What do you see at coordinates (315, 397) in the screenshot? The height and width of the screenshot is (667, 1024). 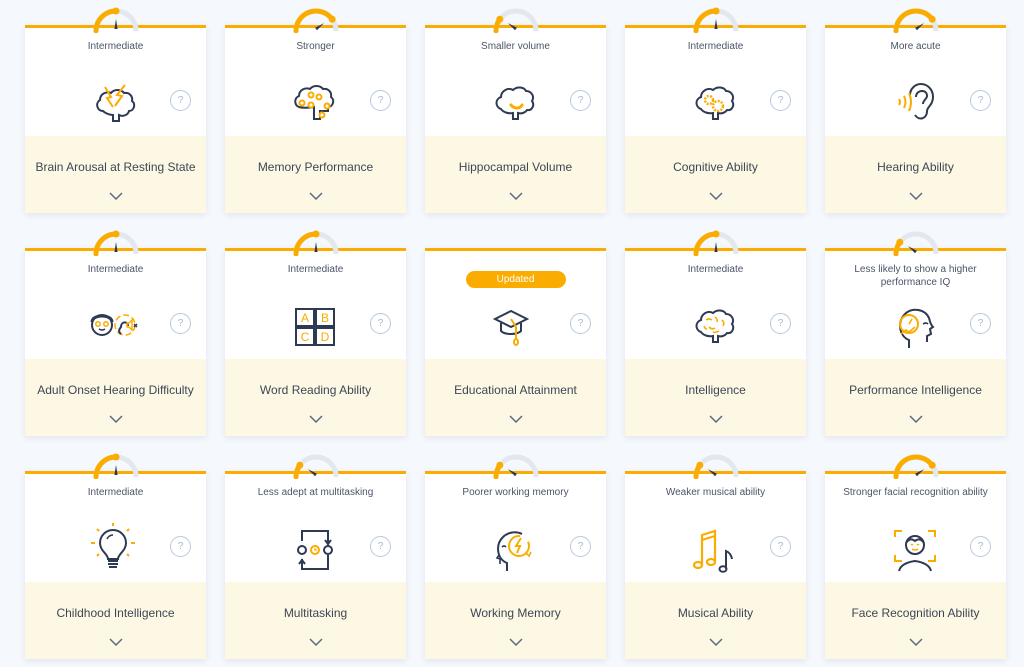 I see `card-footer: Word Reading Ability` at bounding box center [315, 397].